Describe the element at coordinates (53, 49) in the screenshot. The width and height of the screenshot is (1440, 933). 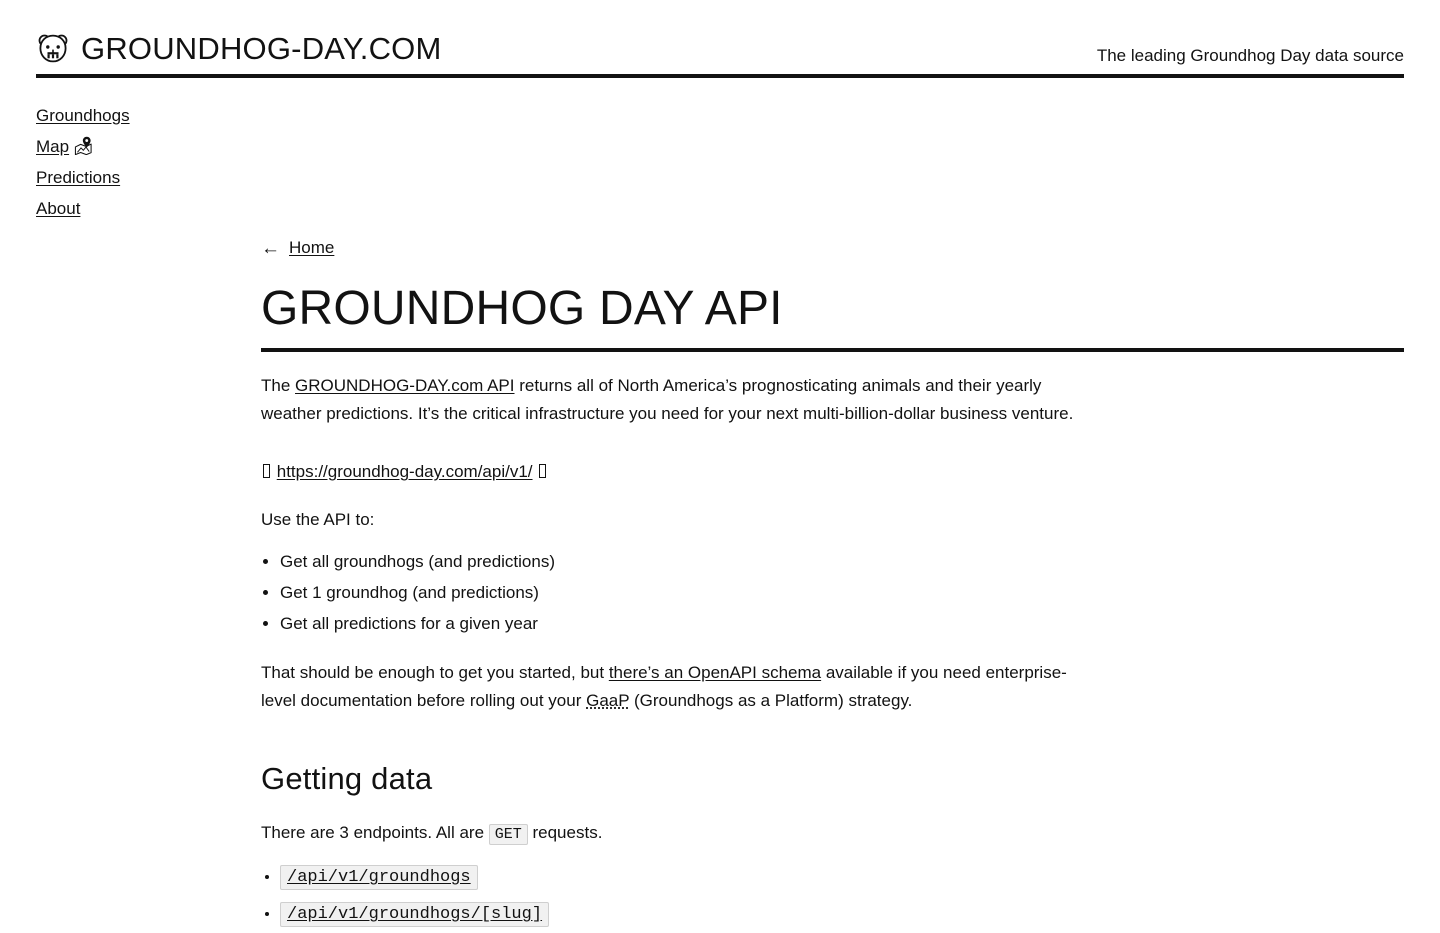
I see `groundhog-face-icon` at that location.